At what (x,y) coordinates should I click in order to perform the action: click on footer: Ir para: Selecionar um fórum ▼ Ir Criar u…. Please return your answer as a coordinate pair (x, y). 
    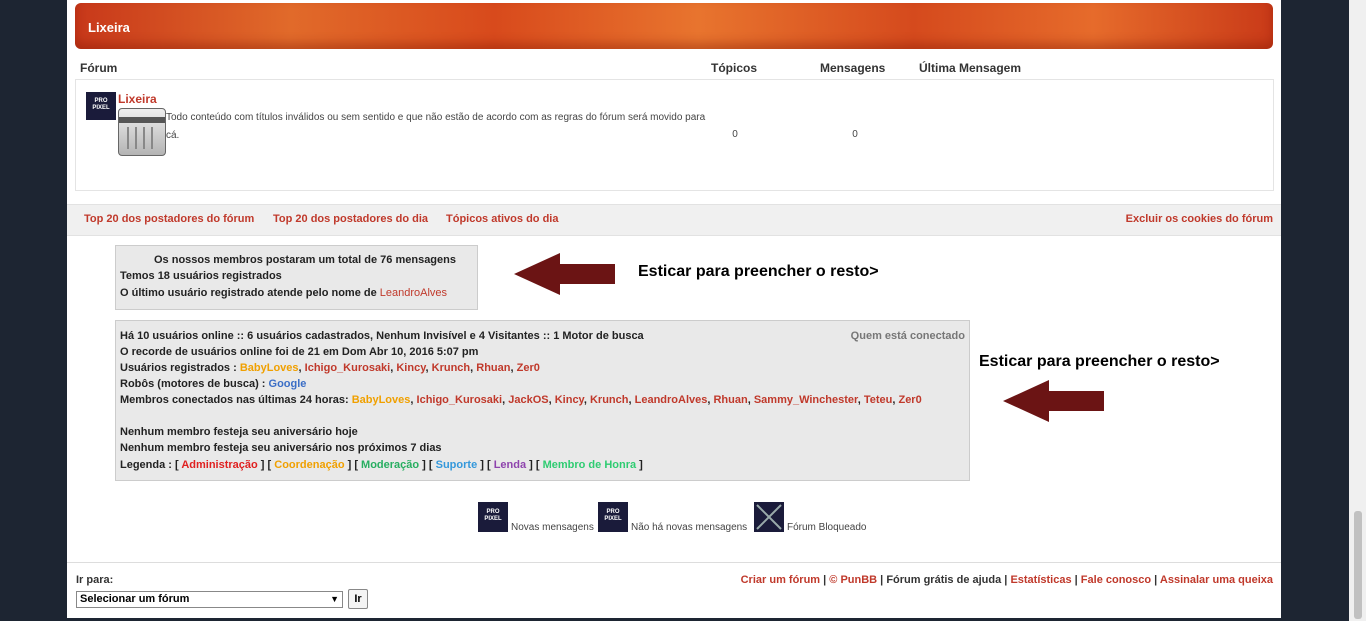
    Looking at the image, I should click on (674, 590).